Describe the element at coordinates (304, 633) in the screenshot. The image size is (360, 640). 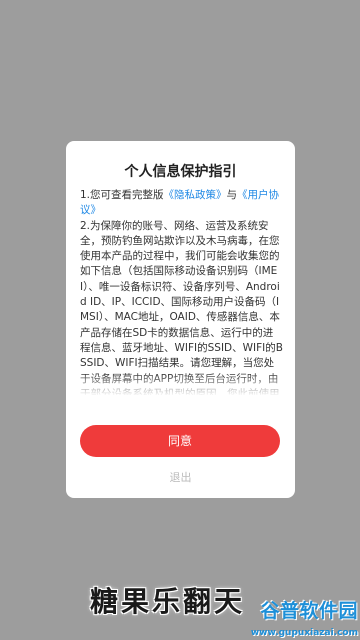
I see `watermark-url: www.gupuxiazai.com` at that location.